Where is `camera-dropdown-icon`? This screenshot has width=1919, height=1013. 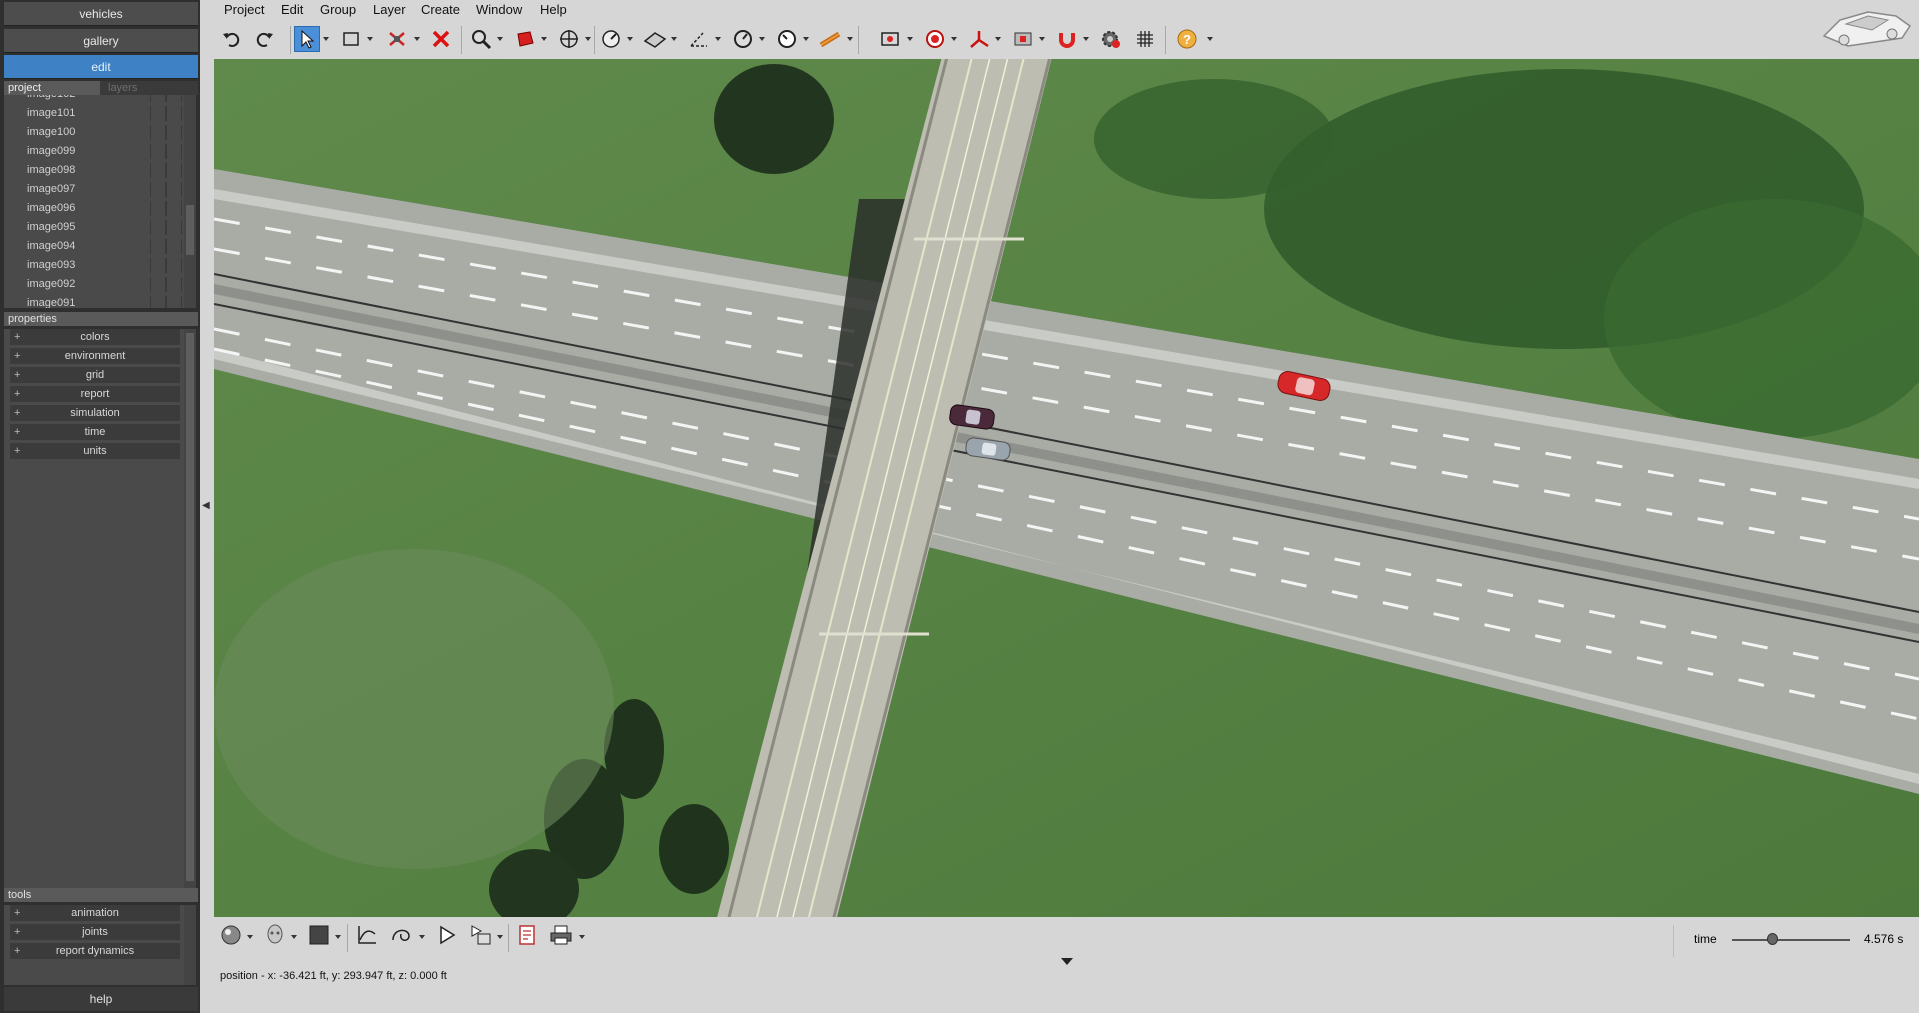
camera-dropdown-icon is located at coordinates (910, 39).